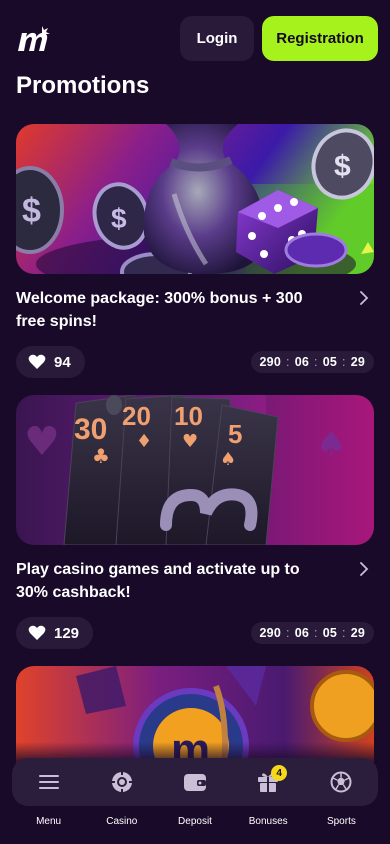 The width and height of the screenshot is (390, 844). I want to click on nav-item-bonuses: 4 Bonuses, so click(268, 798).